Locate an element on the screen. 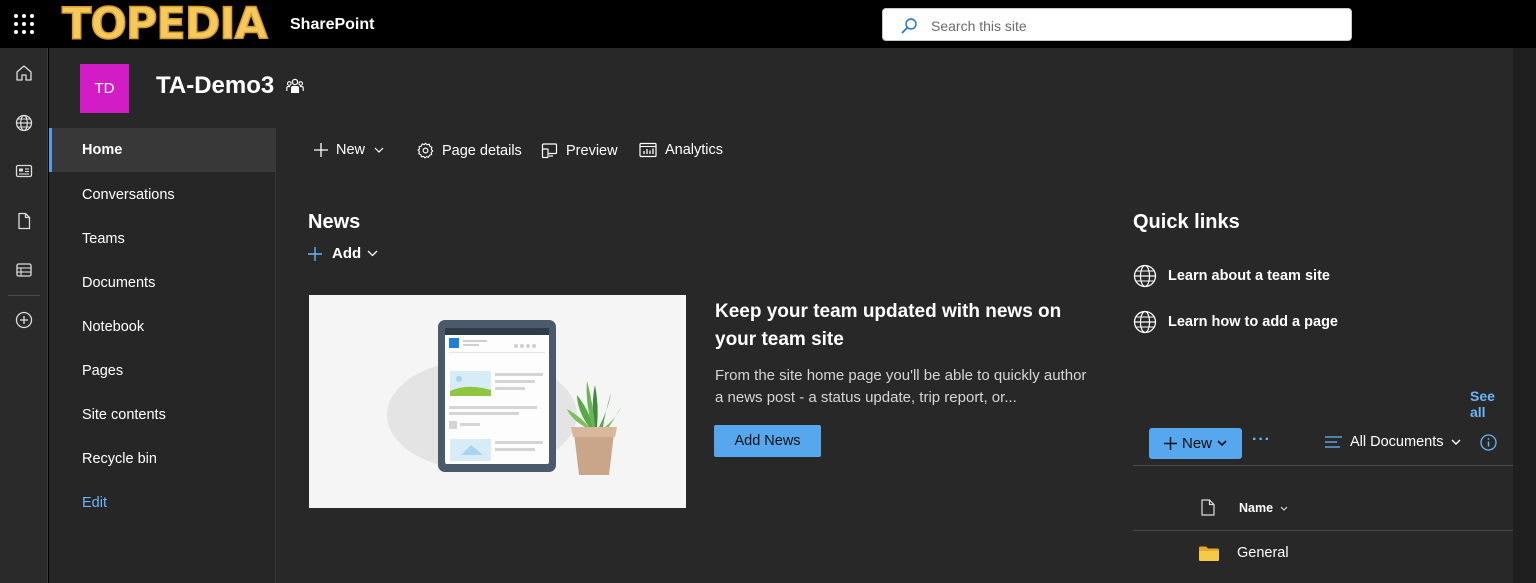 Image resolution: width=1536 pixels, height=583 pixels. add-circle-icon is located at coordinates (24, 320).